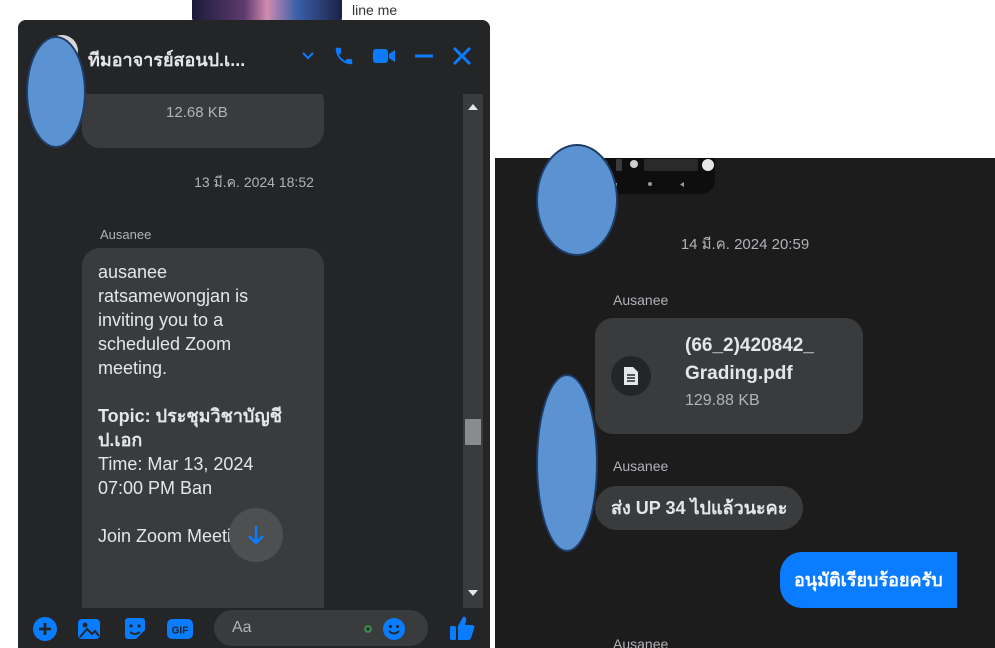 Image resolution: width=995 pixels, height=648 pixels. I want to click on message-composer: GIF Aa, so click(254, 628).